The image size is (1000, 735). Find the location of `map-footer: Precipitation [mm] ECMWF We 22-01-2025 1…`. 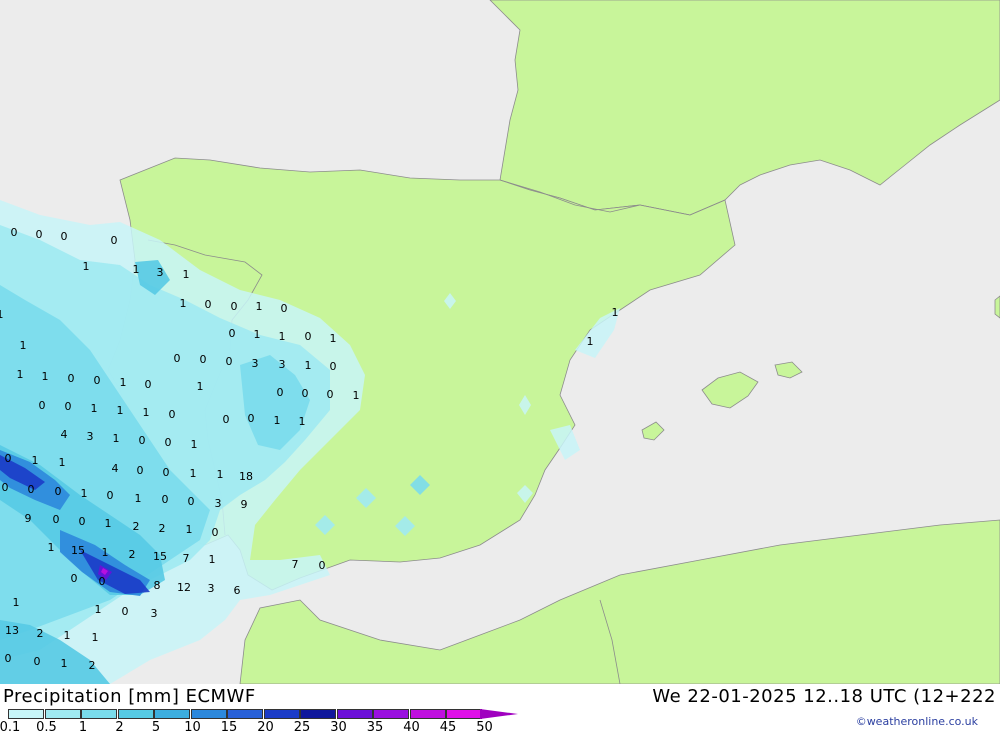

map-footer: Precipitation [mm] ECMWF We 22-01-2025 1… is located at coordinates (500, 709).